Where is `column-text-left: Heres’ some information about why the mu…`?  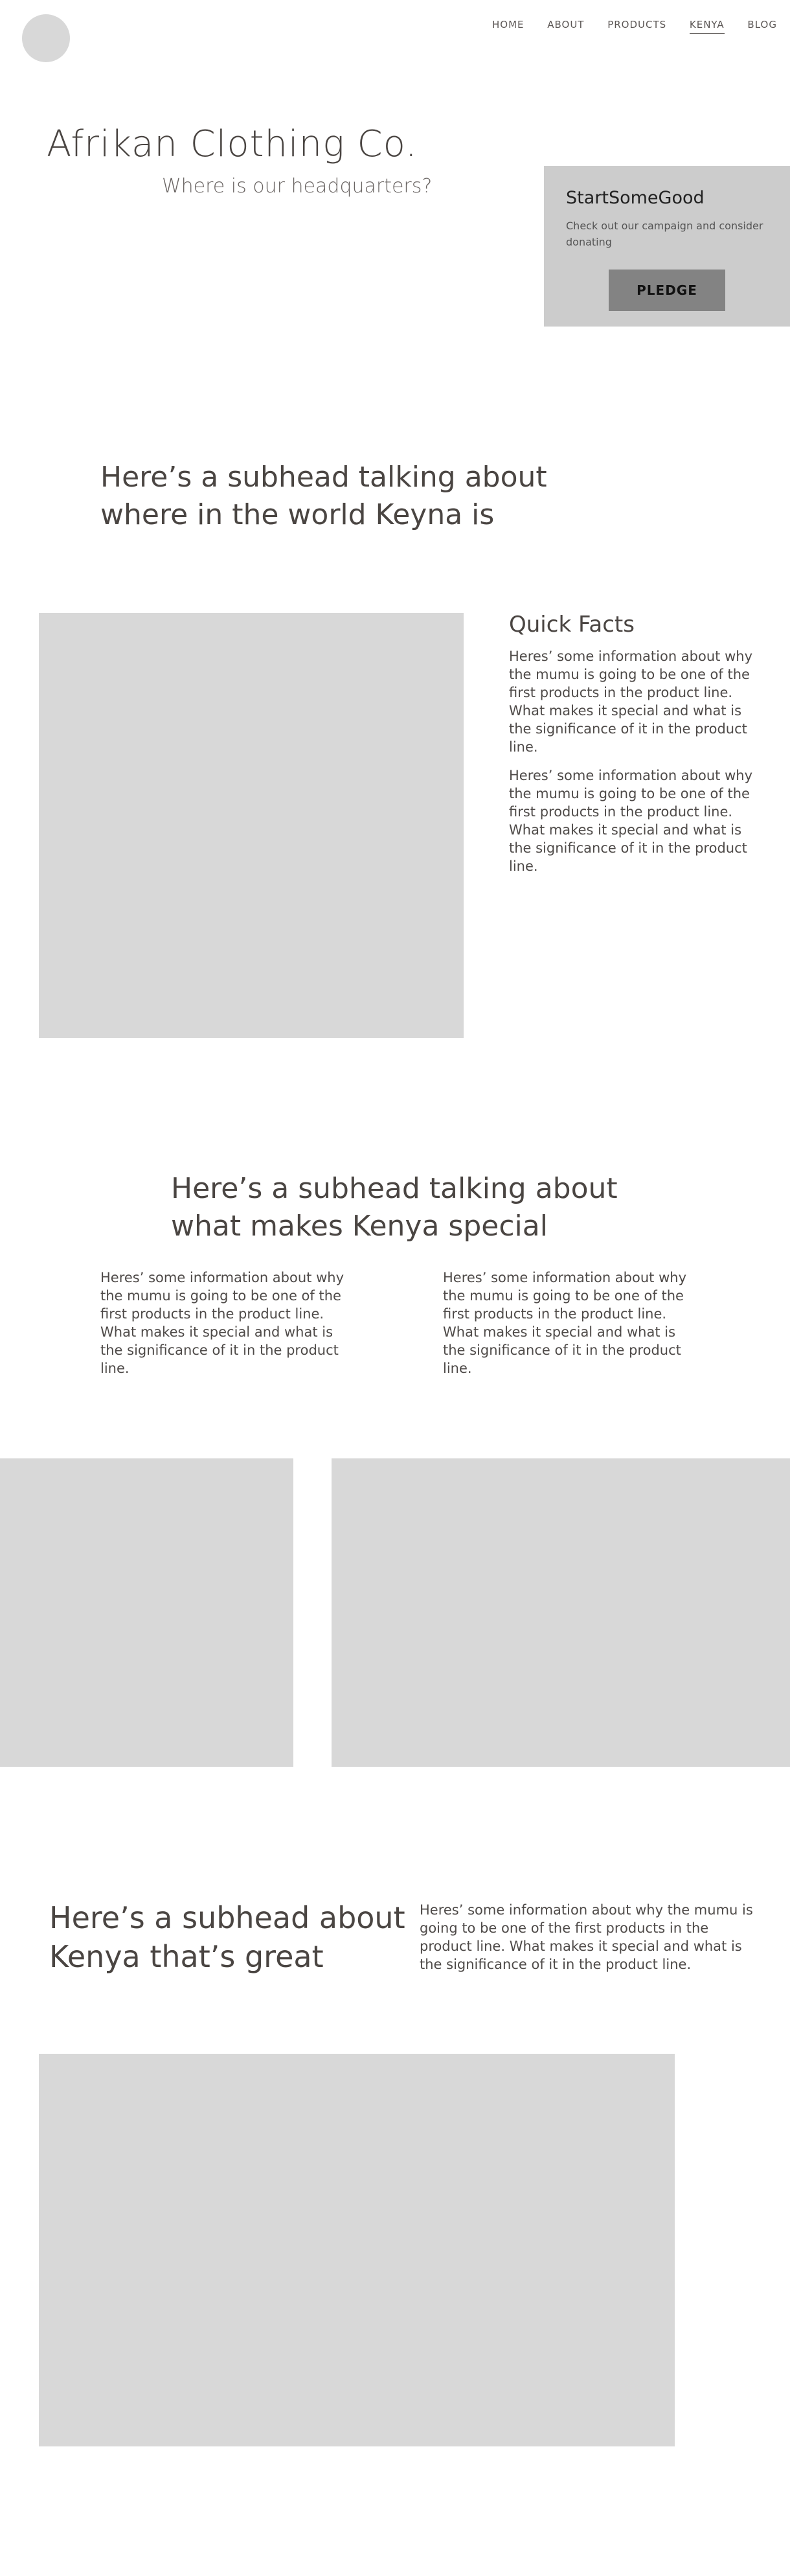 column-text-left: Heres’ some information about why the mu… is located at coordinates (222, 1323).